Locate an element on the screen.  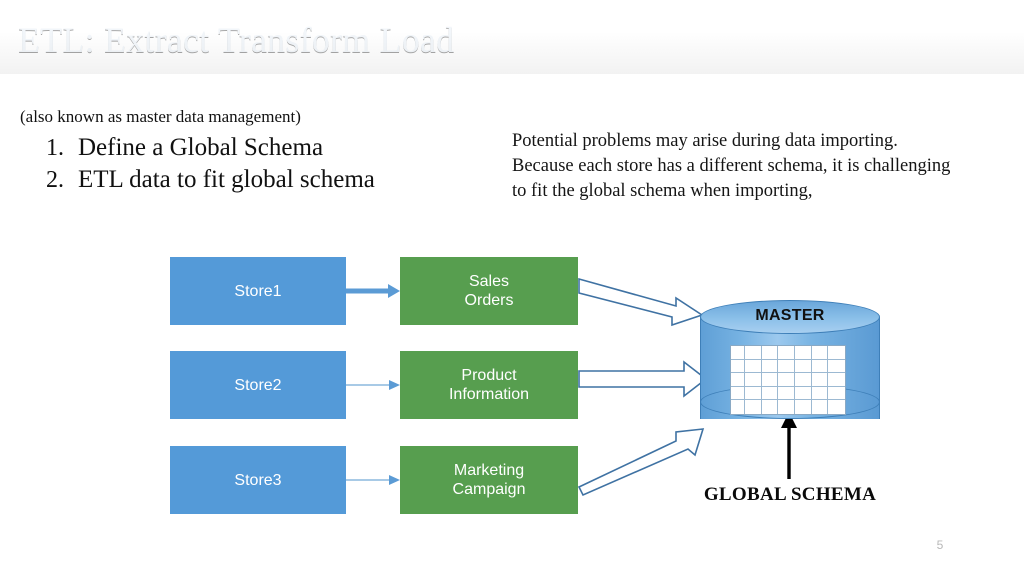
block-arrow-product-to-master is located at coordinates (643, 379).